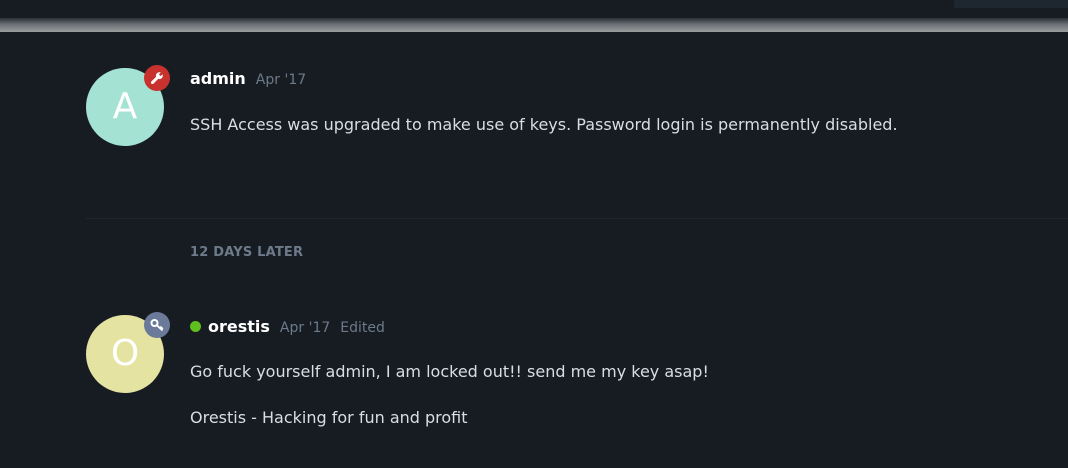  Describe the element at coordinates (329, 417) in the screenshot. I see `post-signature: Orestis - Hacking for fun and profit` at that location.